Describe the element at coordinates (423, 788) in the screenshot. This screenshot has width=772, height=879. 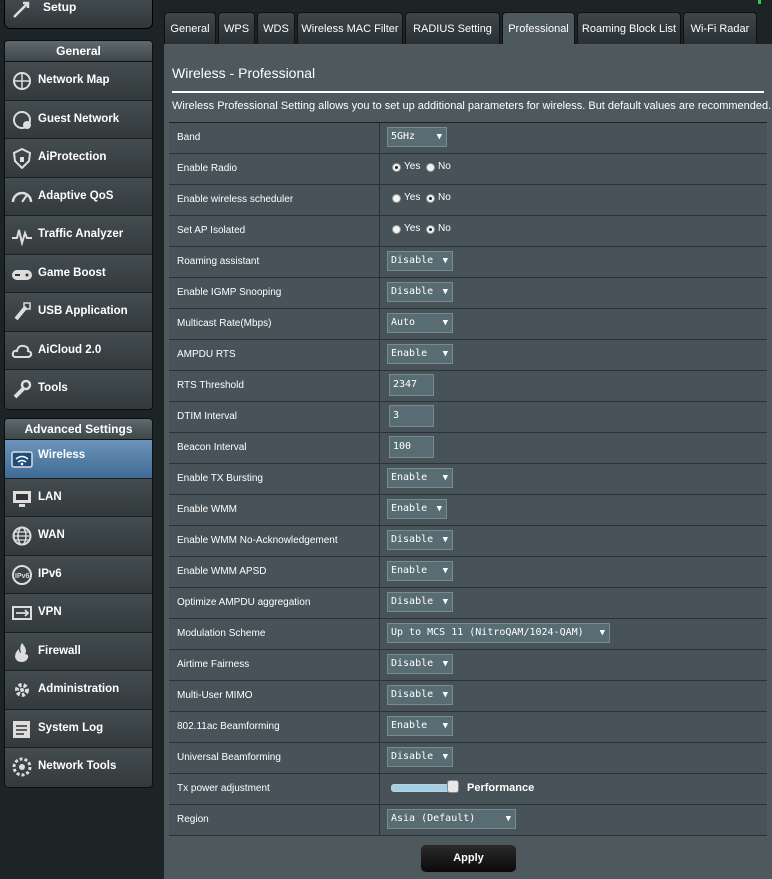
I see `tx-power-slider-track` at that location.